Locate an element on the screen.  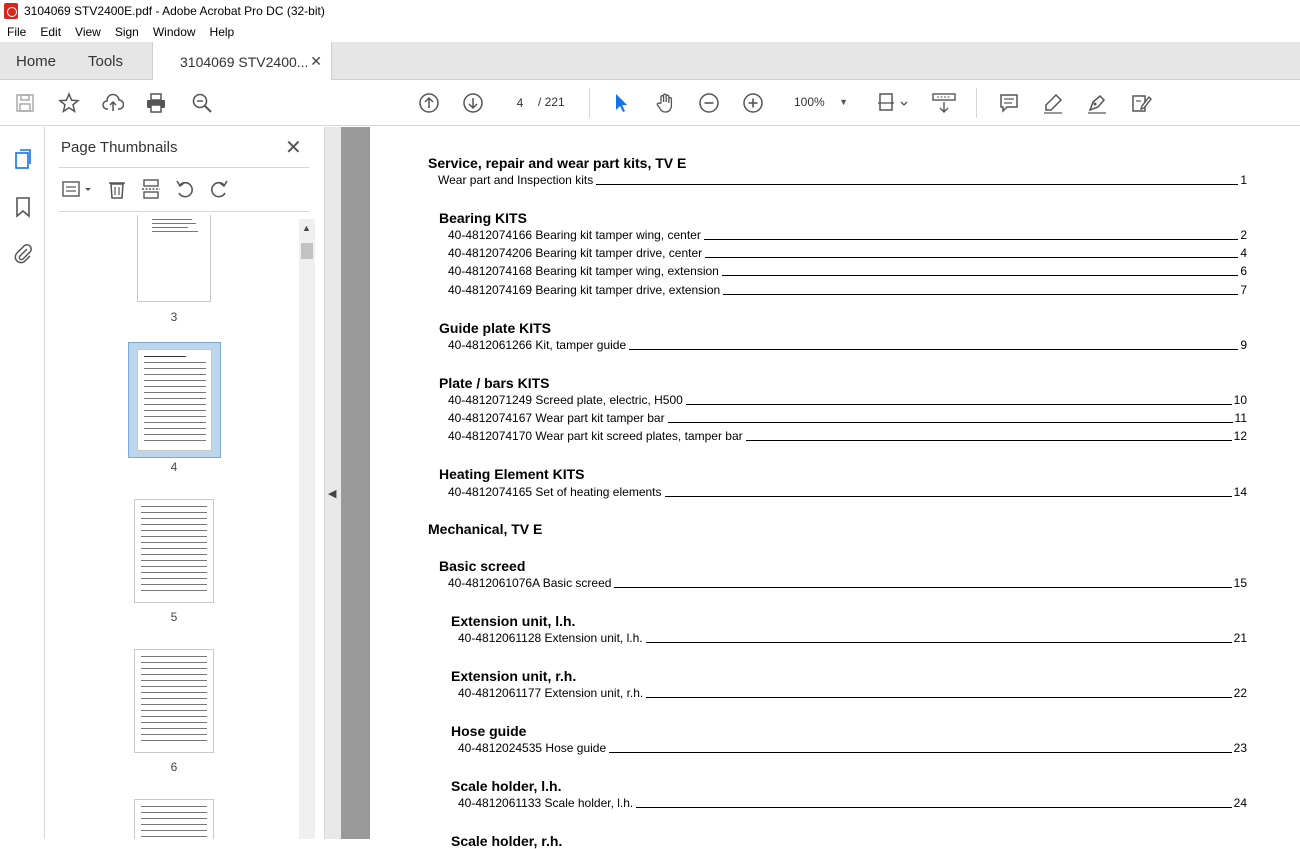
toc-entry: 40-4812024535 Hose guide 23 is located at coordinates (852, 748).